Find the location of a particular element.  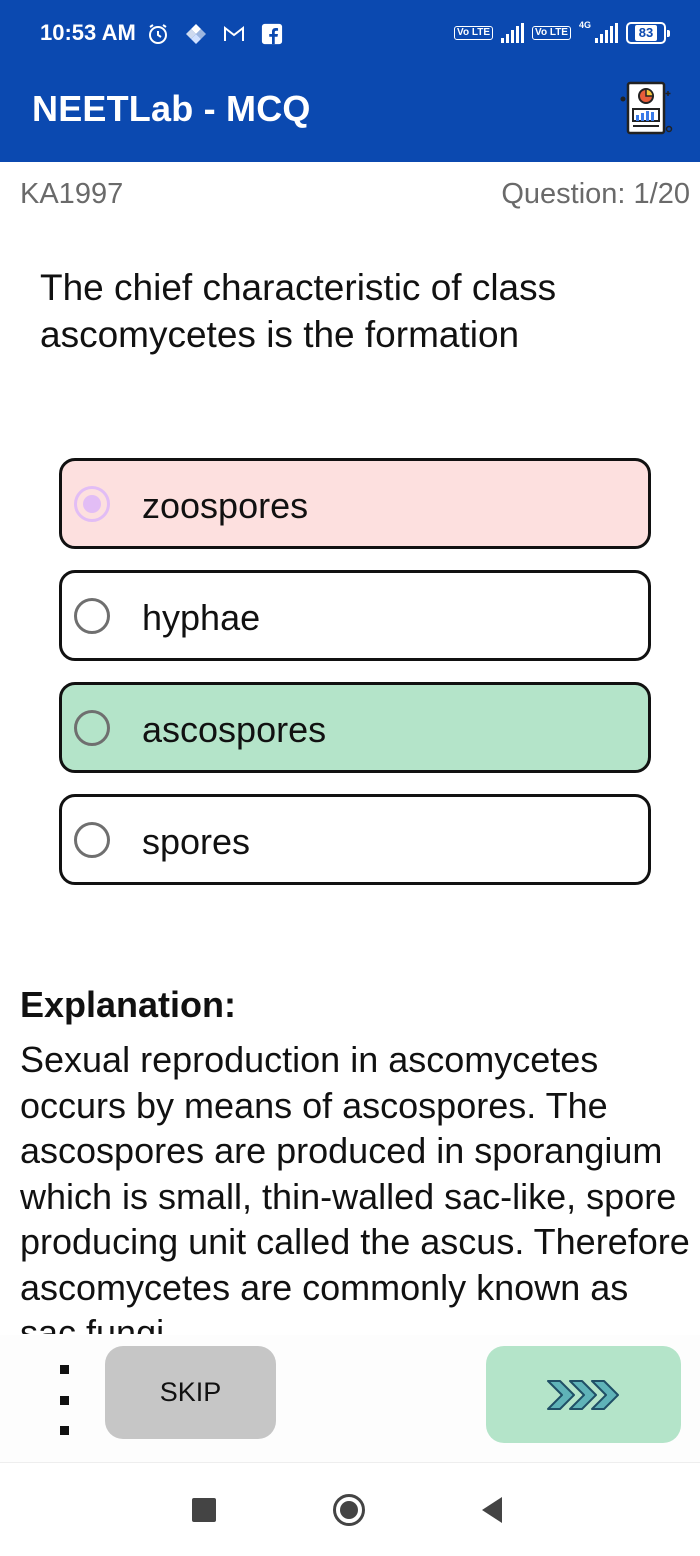

option-2: hyphae is located at coordinates (355, 615).